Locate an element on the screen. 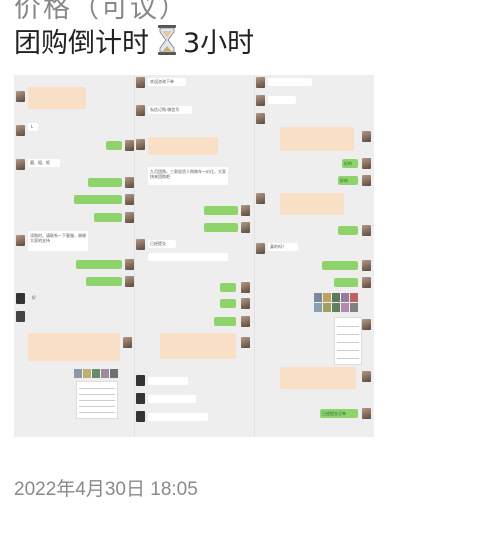 The height and width of the screenshot is (558, 480). message-text: 欢迎咨询下单 is located at coordinates (162, 81).